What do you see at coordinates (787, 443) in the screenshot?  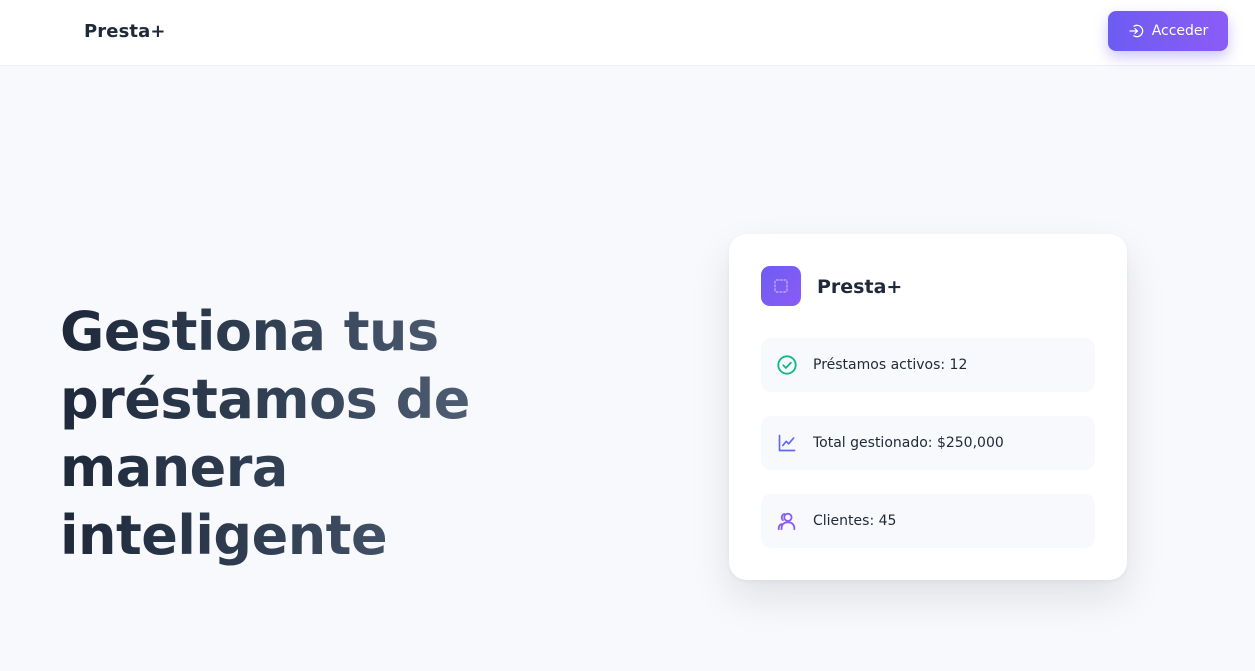 I see `chart-line-icon` at bounding box center [787, 443].